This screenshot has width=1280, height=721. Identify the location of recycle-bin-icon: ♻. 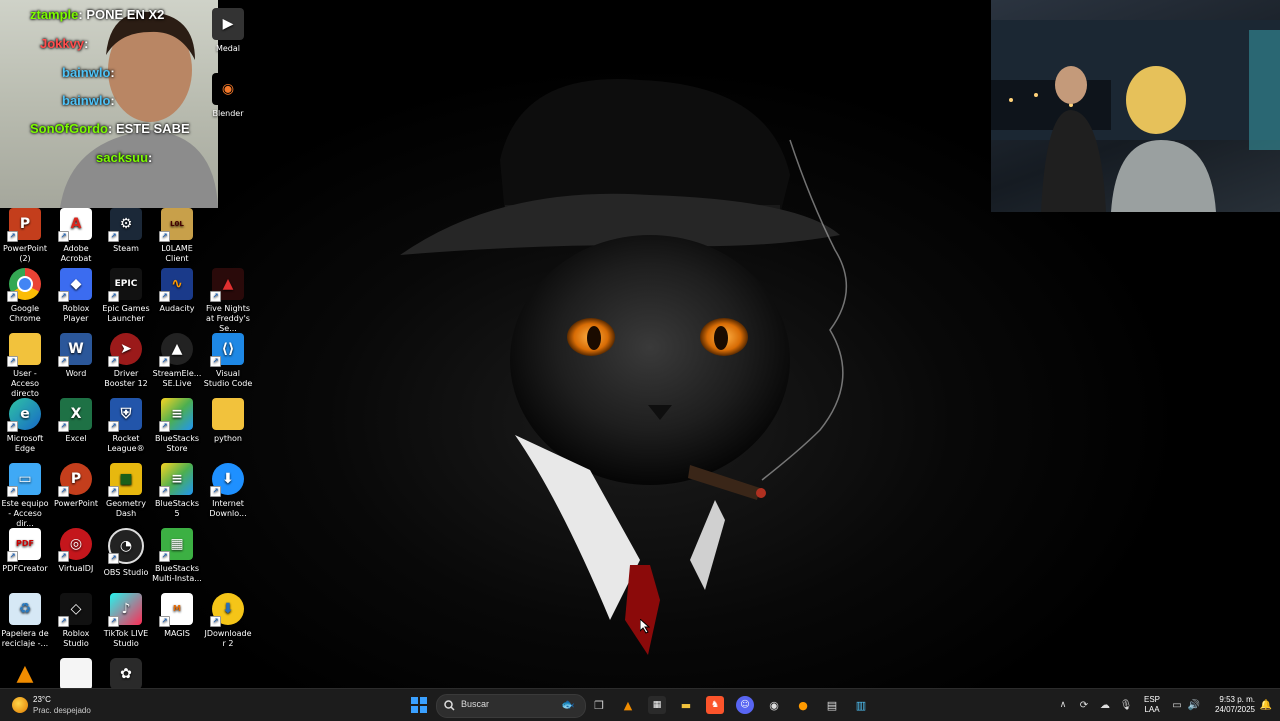
(25, 609).